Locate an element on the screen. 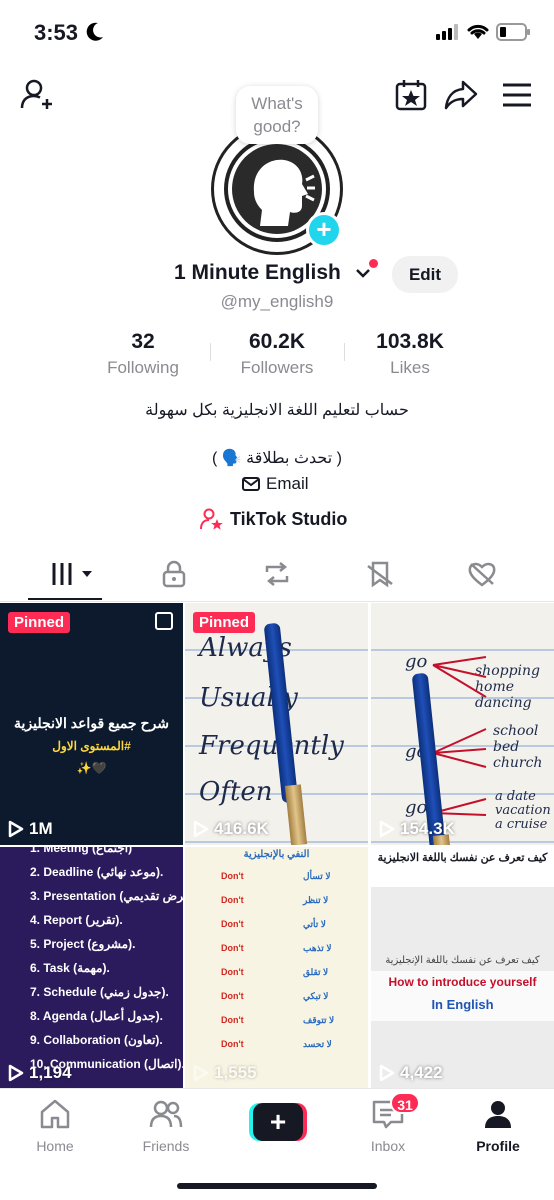 Image resolution: width=554 pixels, height=1200 pixels. list-item: 7. Schedule (جدول زمني). is located at coordinates (99, 992).